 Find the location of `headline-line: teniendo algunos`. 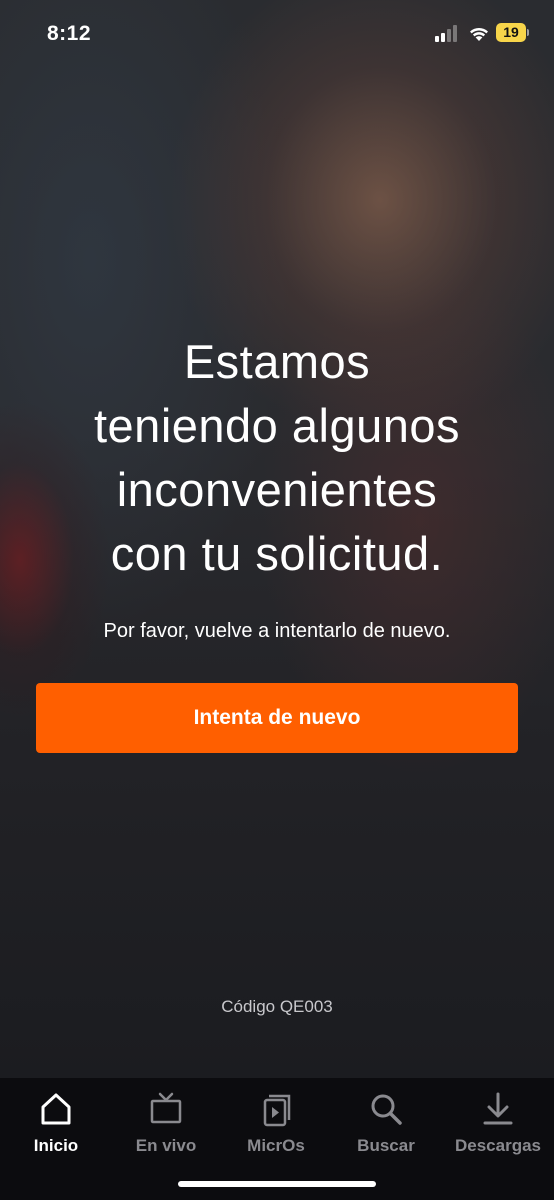

headline-line: teniendo algunos is located at coordinates (277, 425).